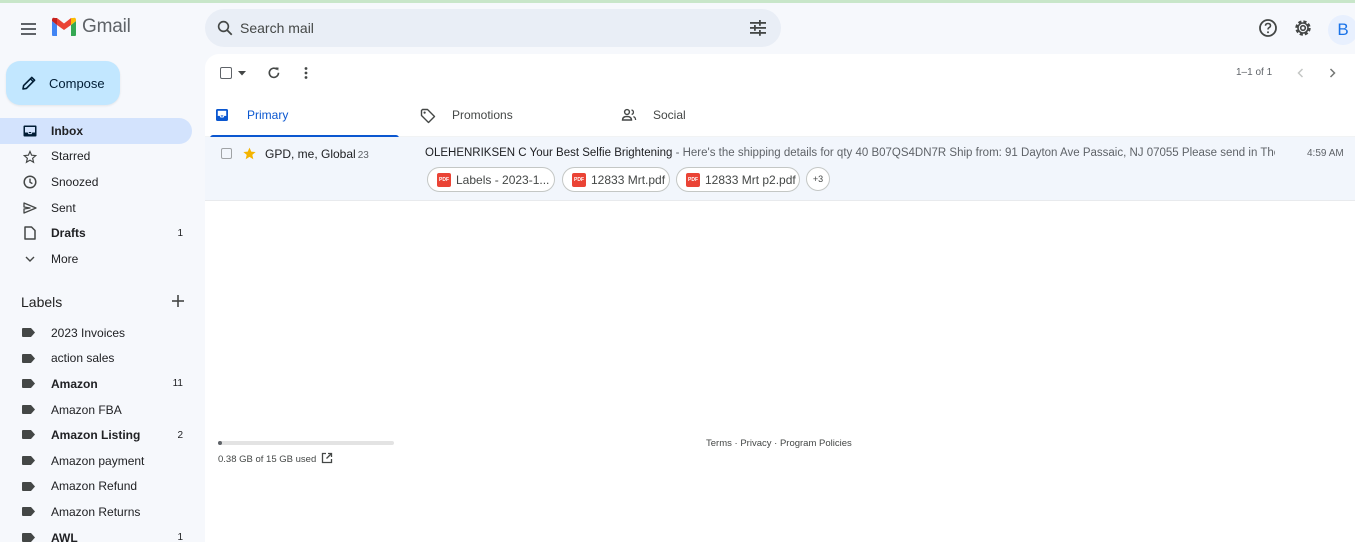 The height and width of the screenshot is (542, 1355). Describe the element at coordinates (42, 302) in the screenshot. I see `labels-heading: Labels` at that location.